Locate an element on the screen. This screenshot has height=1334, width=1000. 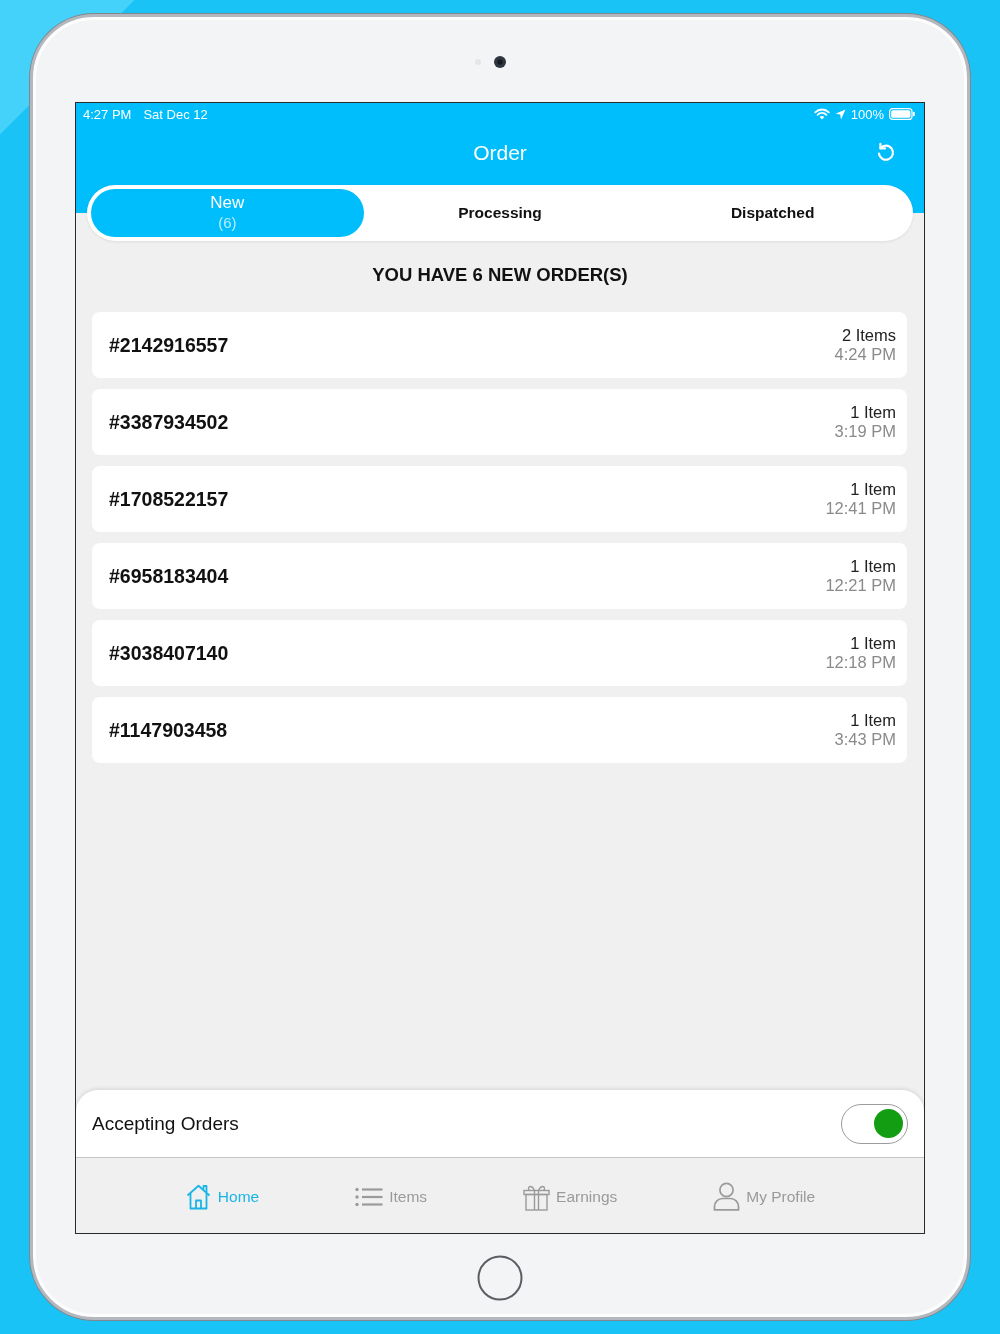
order-number: #3387934502 is located at coordinates (169, 422).